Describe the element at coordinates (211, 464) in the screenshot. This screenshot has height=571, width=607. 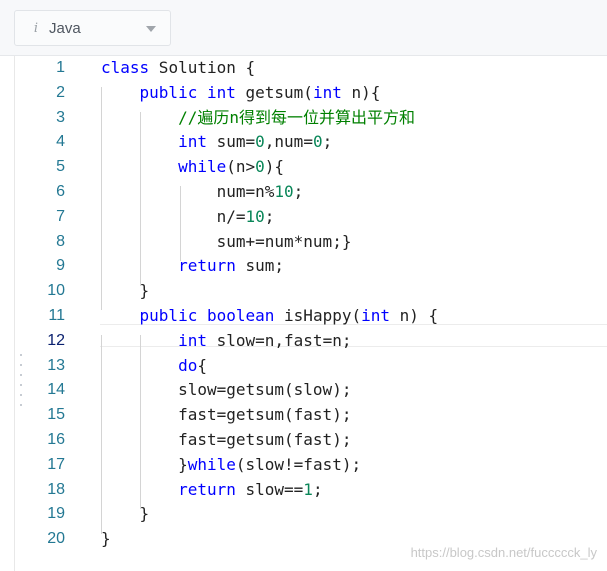
I see `keyword-token: while` at that location.